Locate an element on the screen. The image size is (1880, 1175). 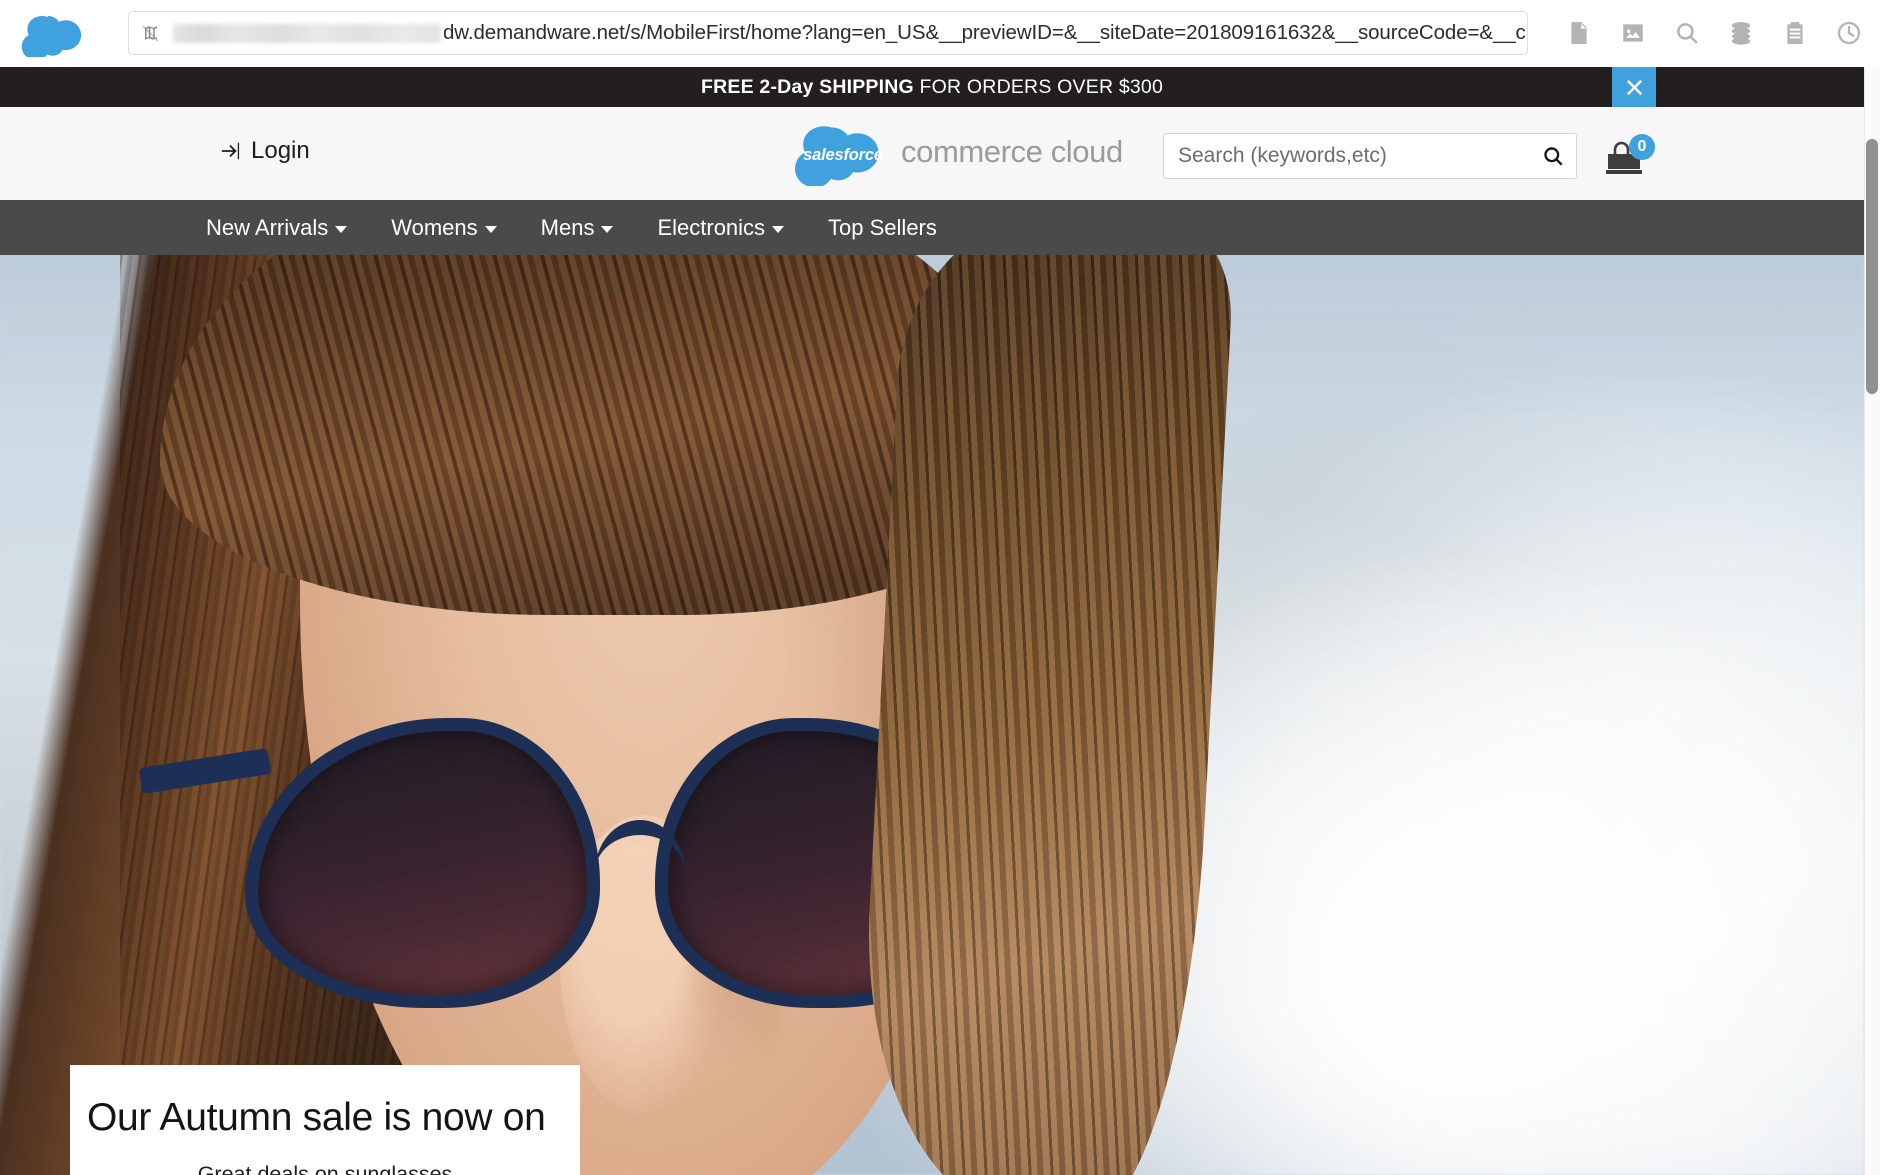
search-box is located at coordinates (1370, 156).